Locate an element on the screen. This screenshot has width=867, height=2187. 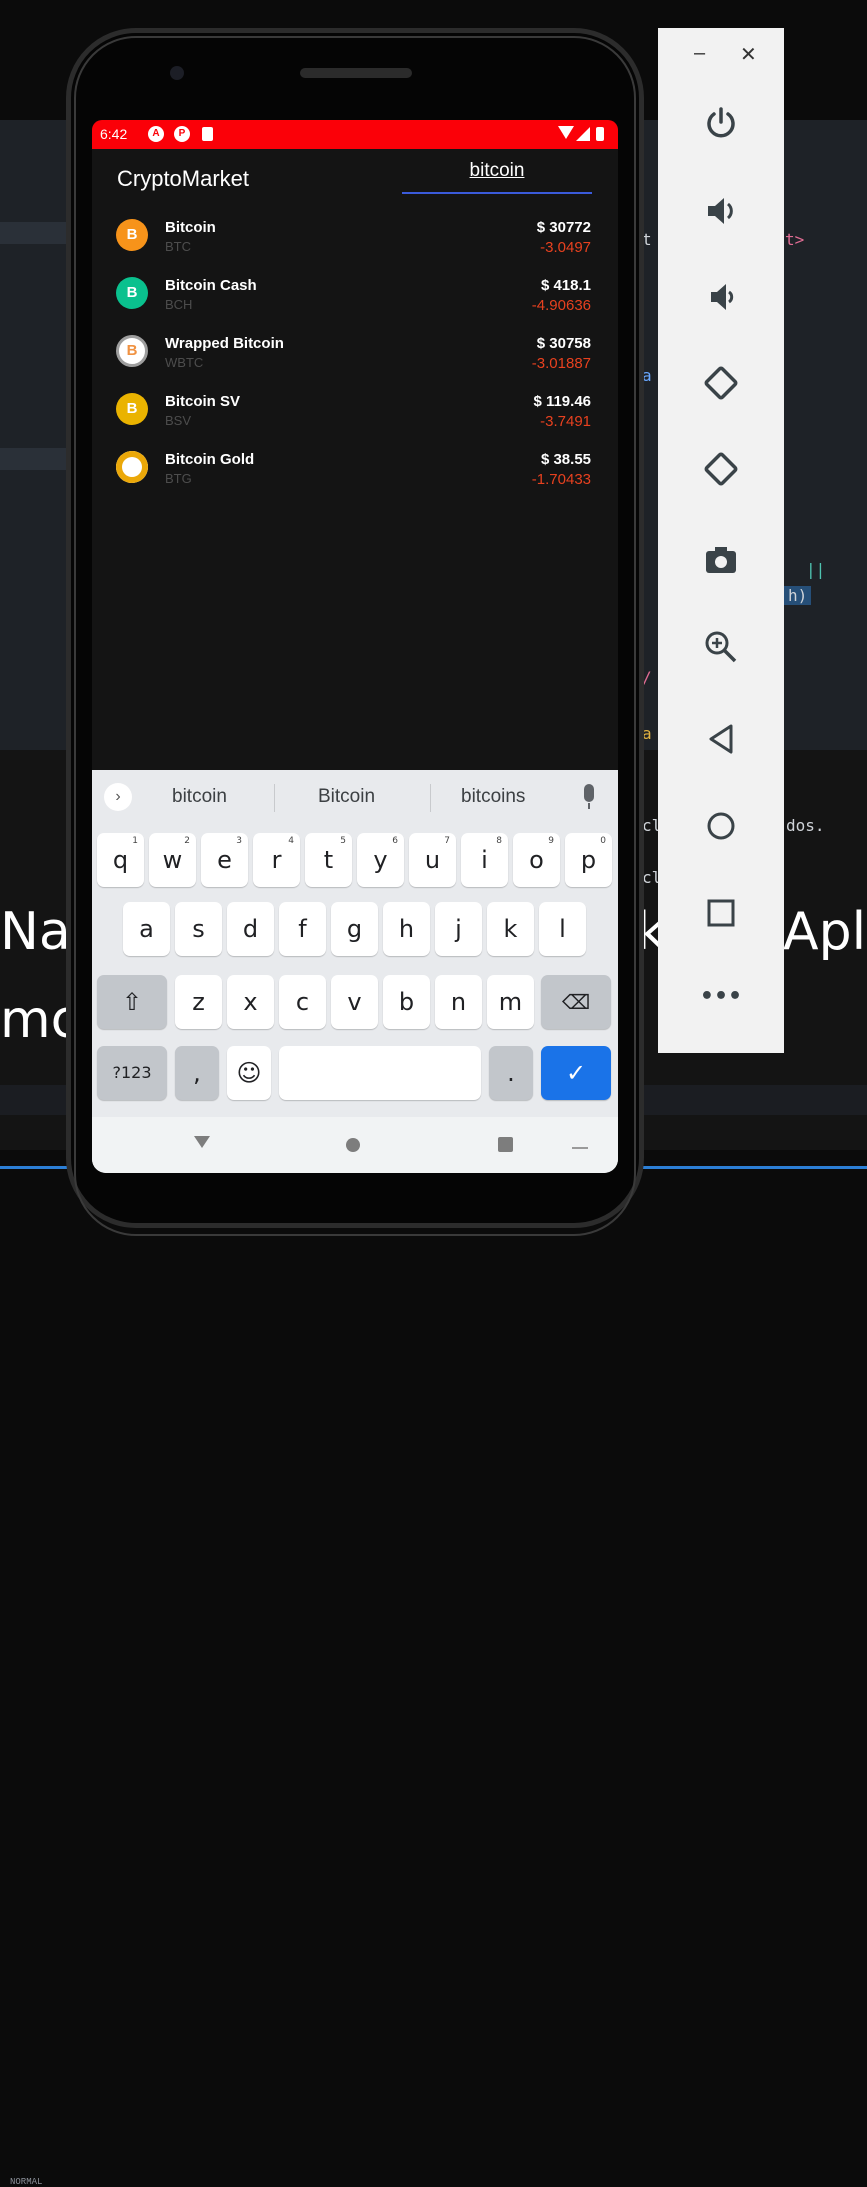
key-p: p0 is located at coordinates (588, 860).